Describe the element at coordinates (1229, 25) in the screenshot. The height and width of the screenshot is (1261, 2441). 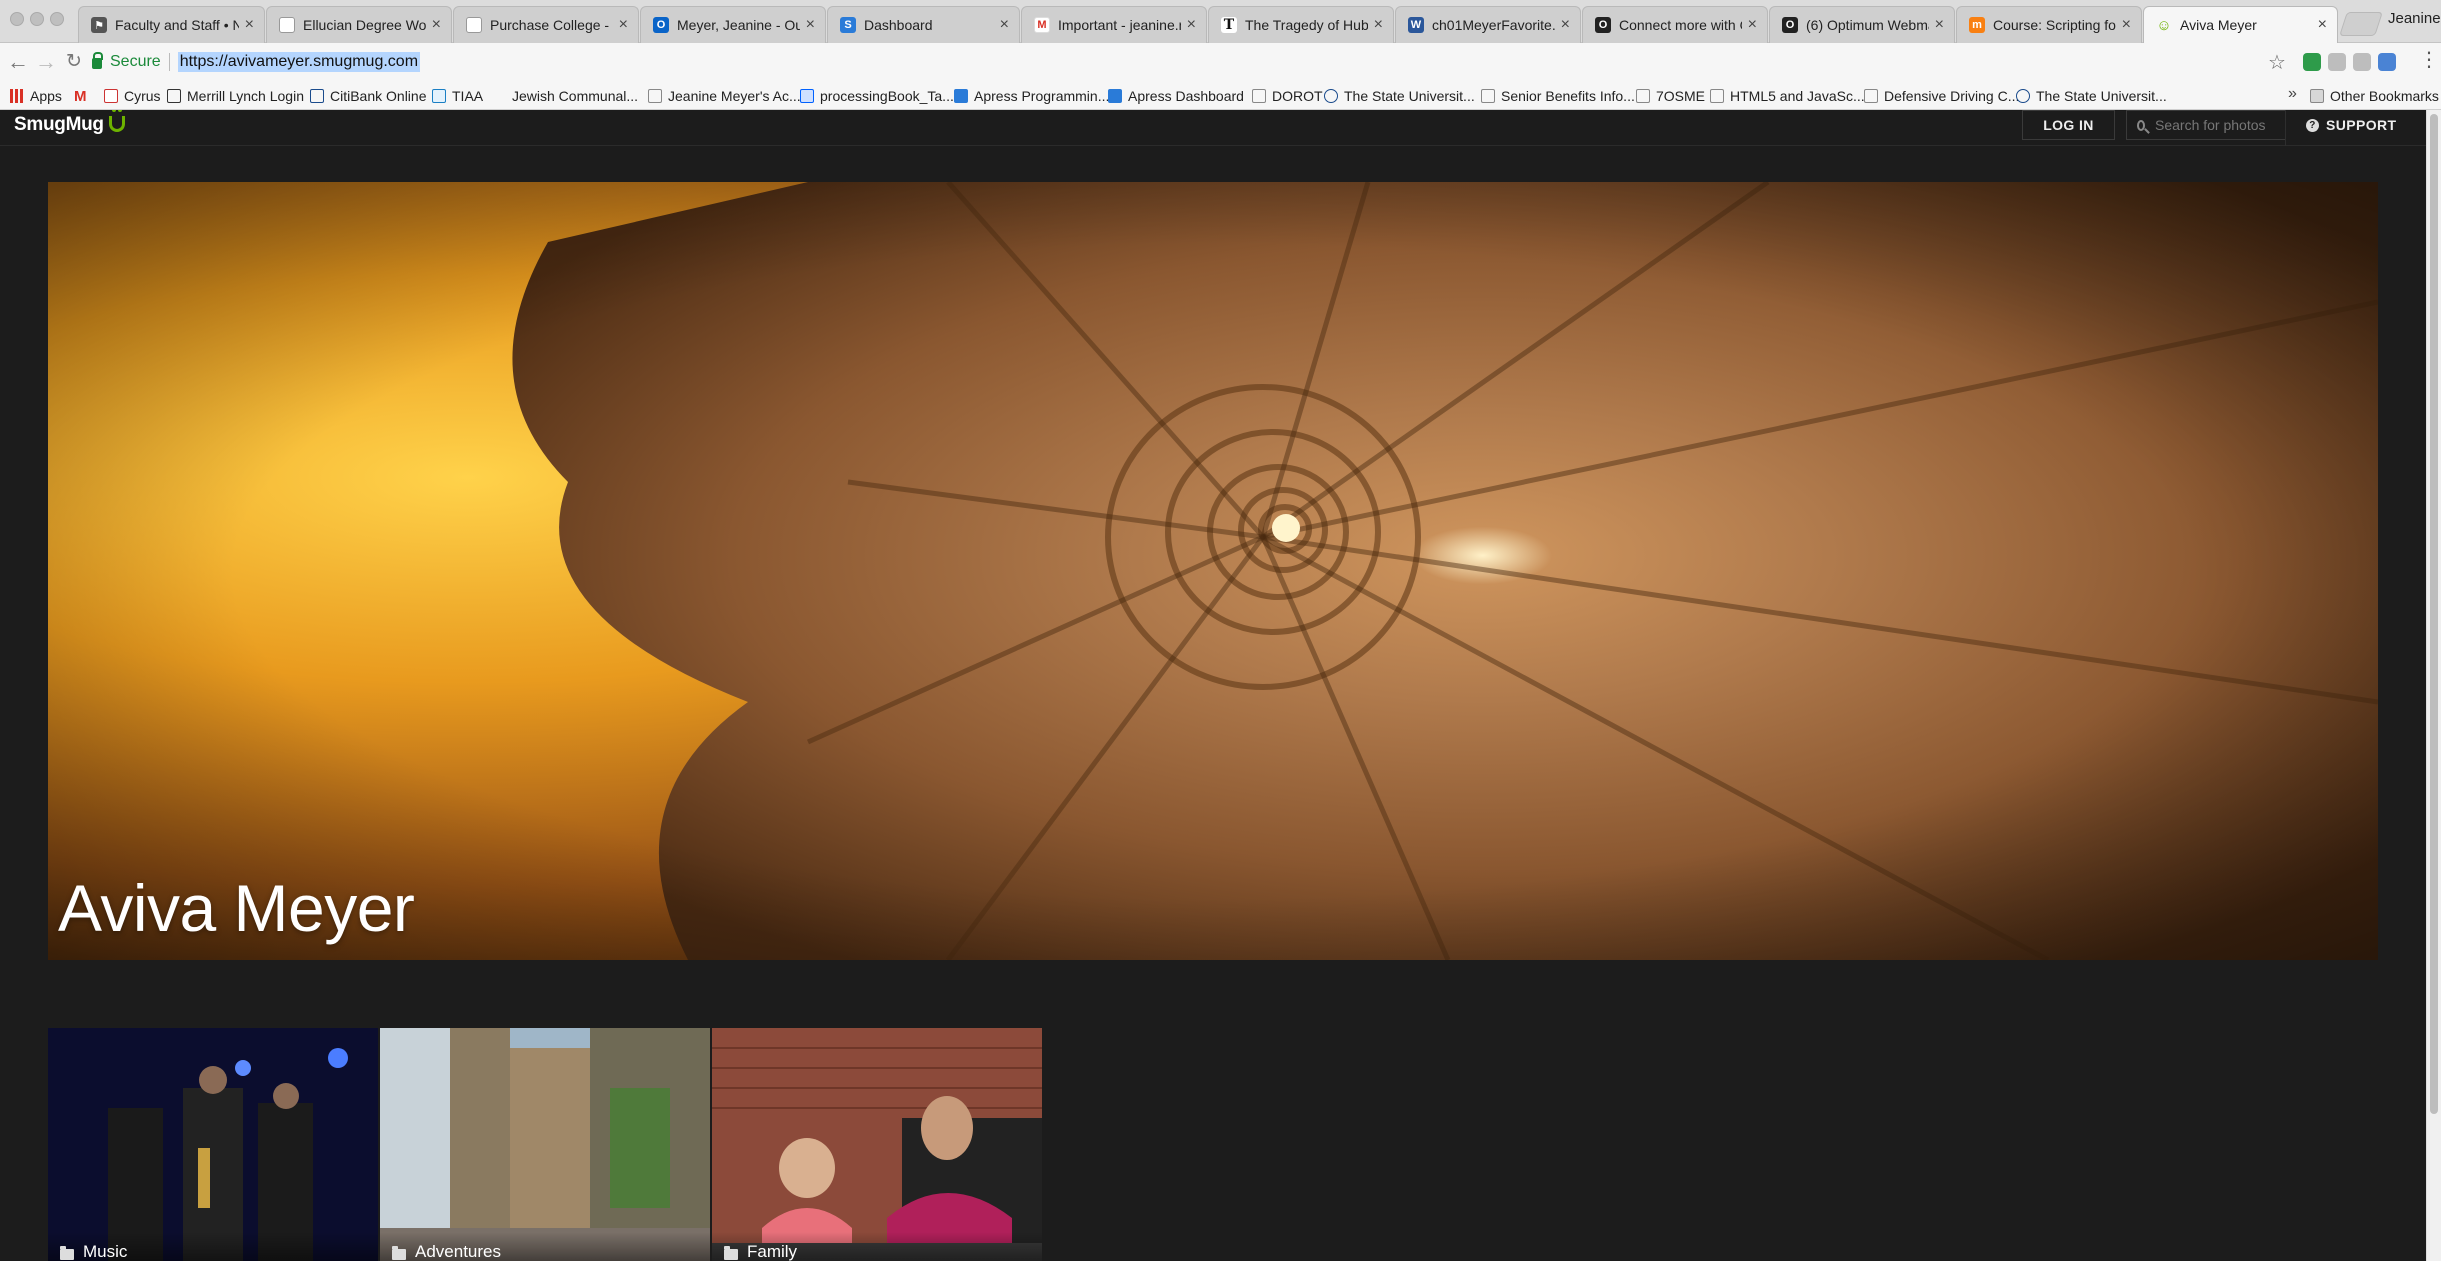
I see `nyt-icon: T` at that location.